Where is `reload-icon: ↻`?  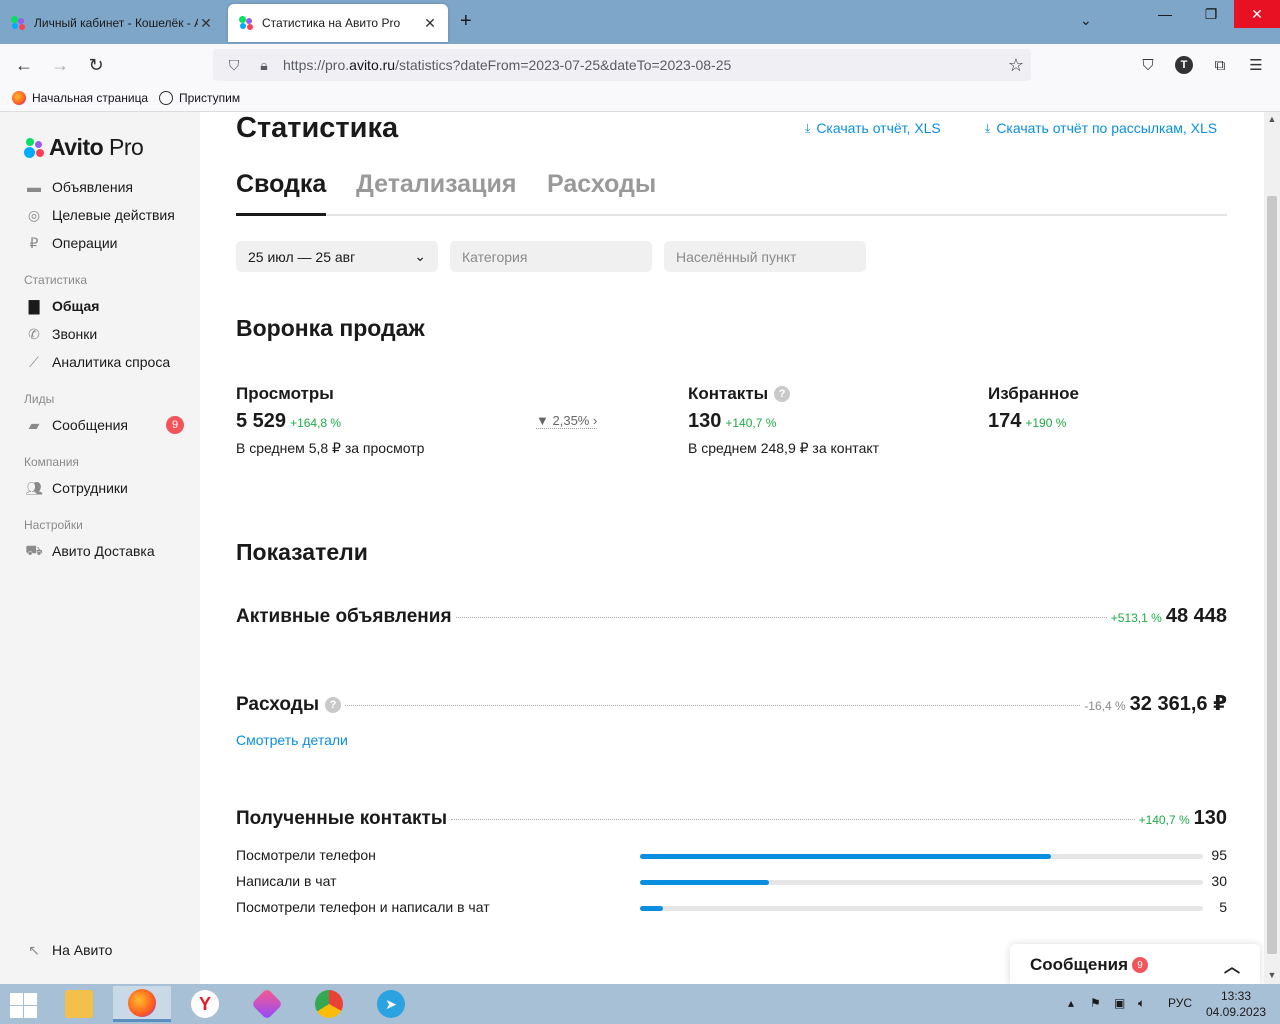 reload-icon: ↻ is located at coordinates (96, 65).